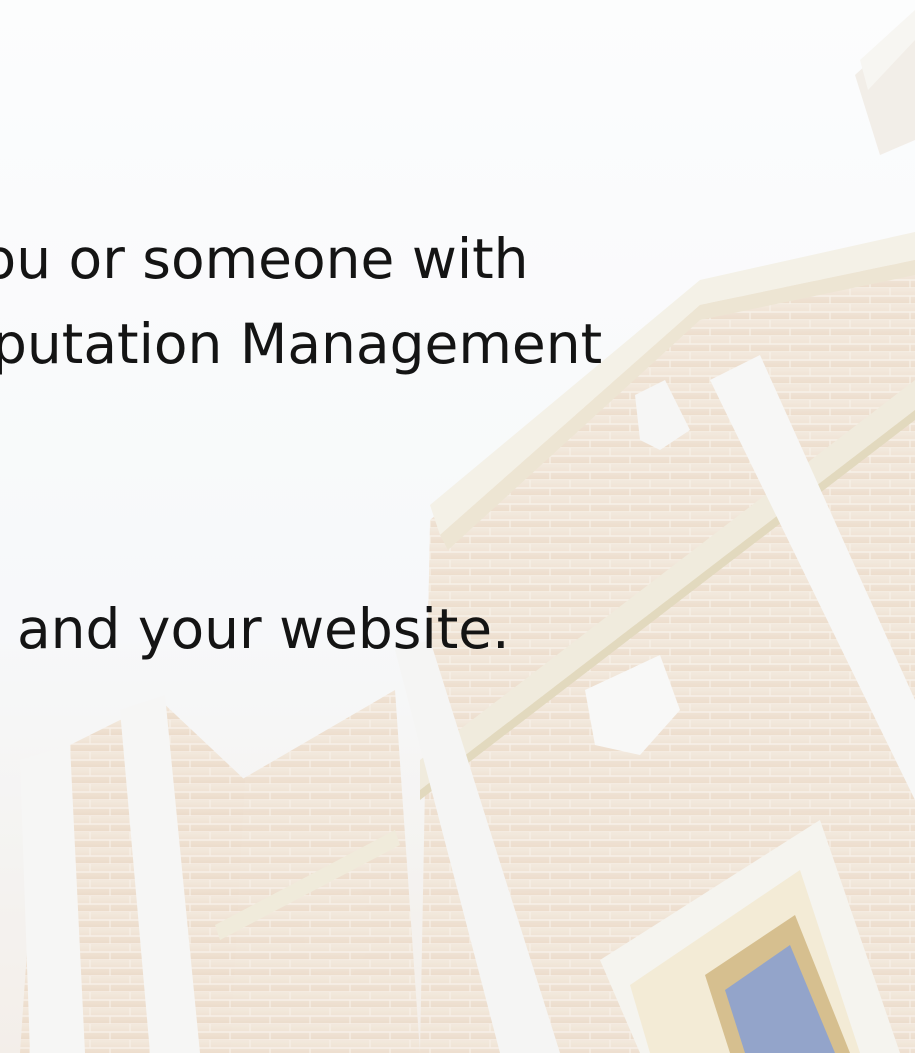  What do you see at coordinates (301, 344) in the screenshot?
I see `slide-text-line-2: putation Management` at bounding box center [301, 344].